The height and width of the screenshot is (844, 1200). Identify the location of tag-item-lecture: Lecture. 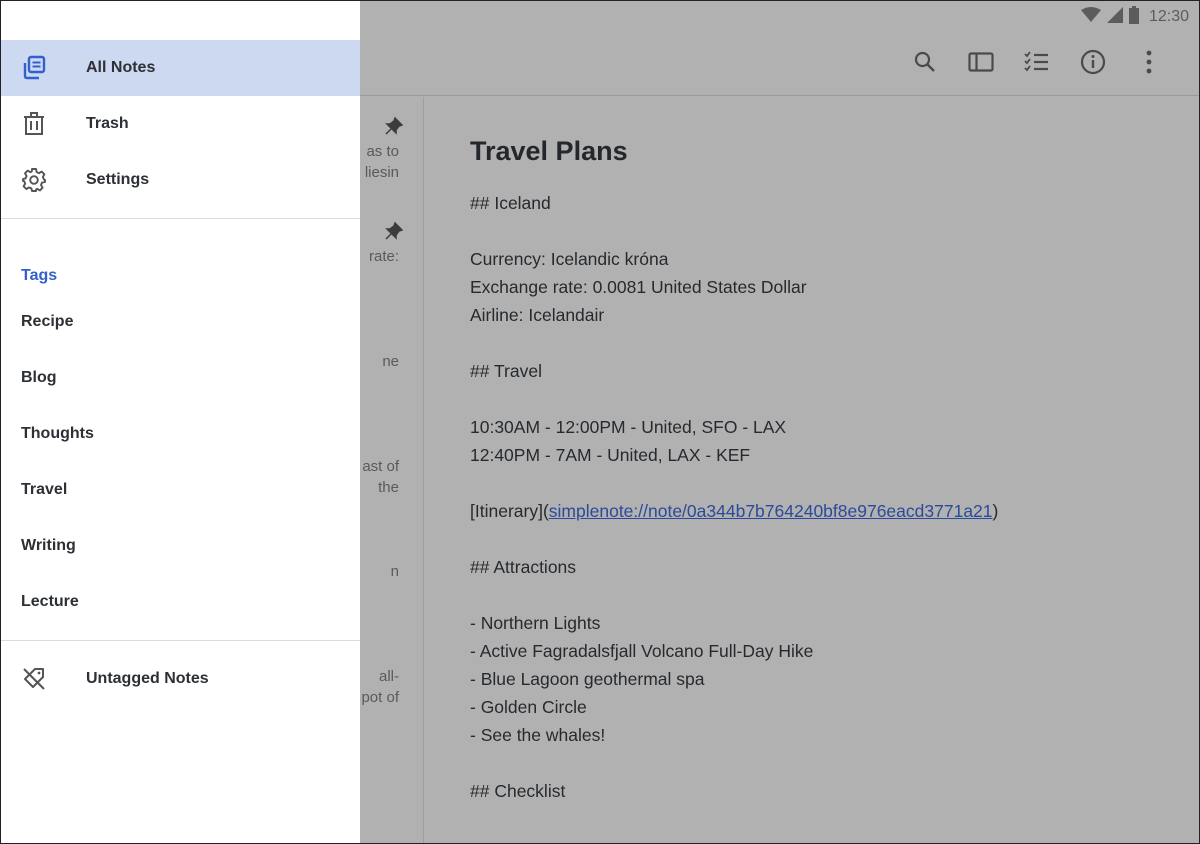
(180, 602).